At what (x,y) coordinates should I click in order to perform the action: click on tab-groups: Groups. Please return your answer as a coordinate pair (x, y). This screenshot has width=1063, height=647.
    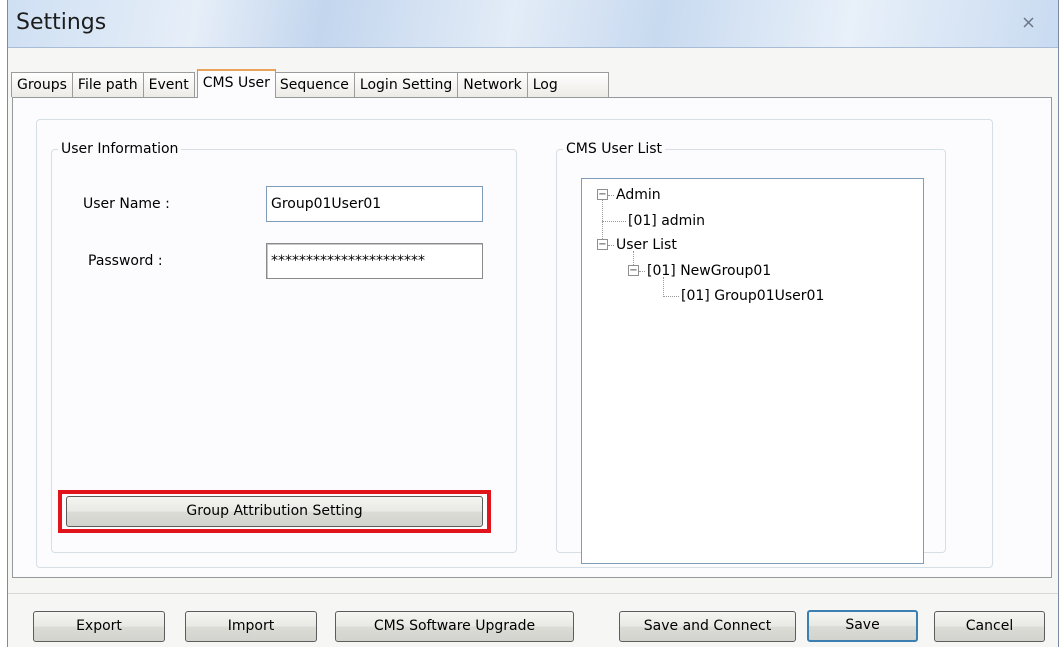
    Looking at the image, I should click on (42, 84).